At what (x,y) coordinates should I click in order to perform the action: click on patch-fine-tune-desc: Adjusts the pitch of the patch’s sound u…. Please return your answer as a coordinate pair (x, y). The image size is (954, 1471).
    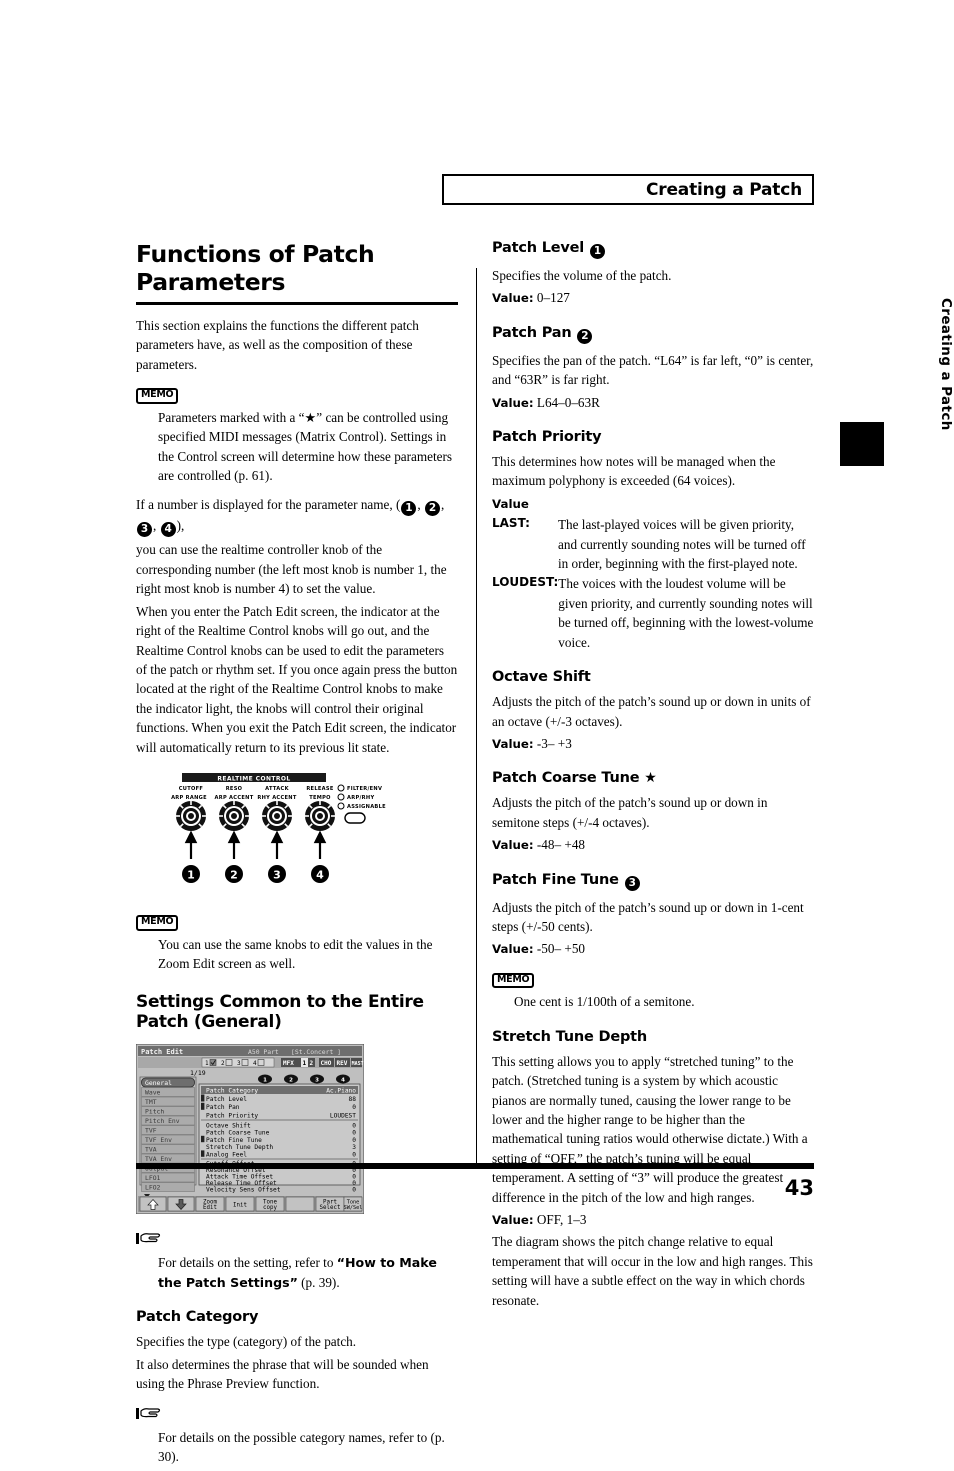
    Looking at the image, I should click on (648, 916).